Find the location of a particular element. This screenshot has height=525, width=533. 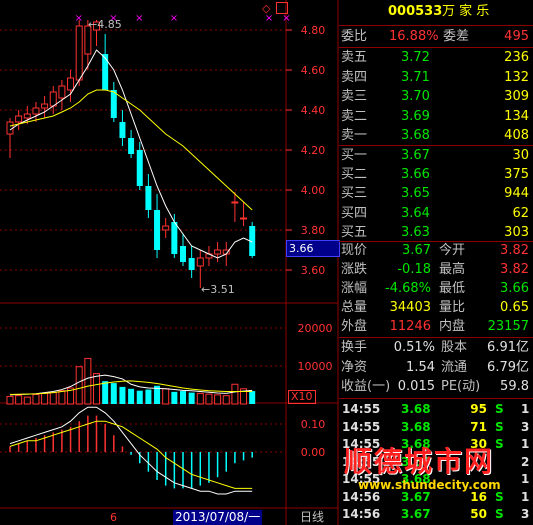

bid-row: 买三 3.65 944 is located at coordinates (436, 194).